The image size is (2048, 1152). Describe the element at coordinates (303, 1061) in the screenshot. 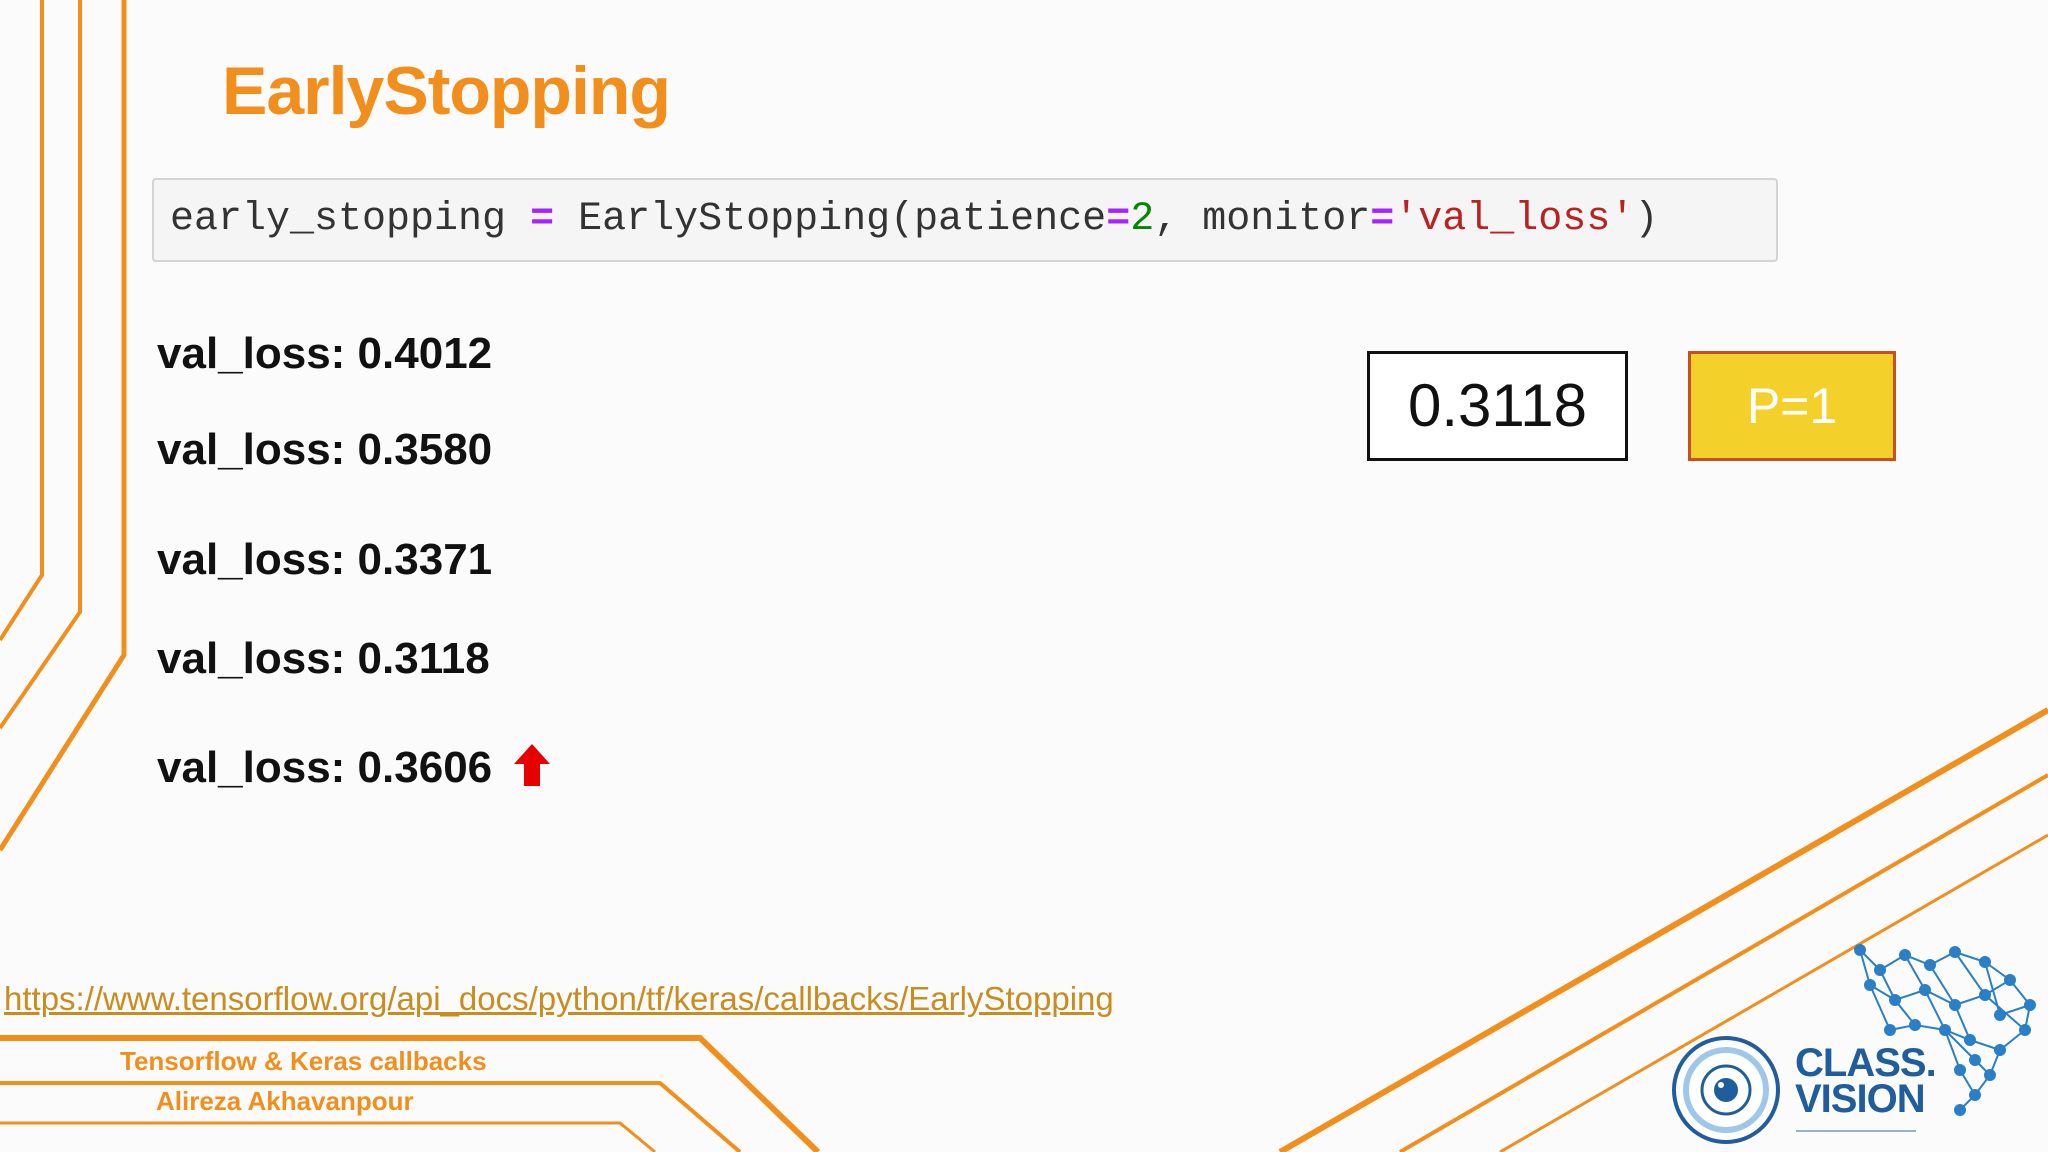

I see `footer-course: Tensorflow & Keras callbacks` at that location.